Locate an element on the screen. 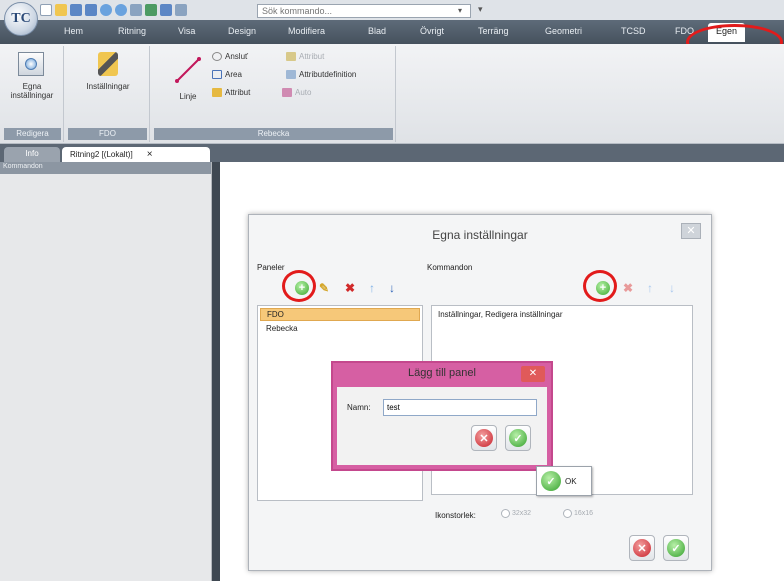 This screenshot has width=784, height=581. dialog-ok-button: ✓ is located at coordinates (676, 548).